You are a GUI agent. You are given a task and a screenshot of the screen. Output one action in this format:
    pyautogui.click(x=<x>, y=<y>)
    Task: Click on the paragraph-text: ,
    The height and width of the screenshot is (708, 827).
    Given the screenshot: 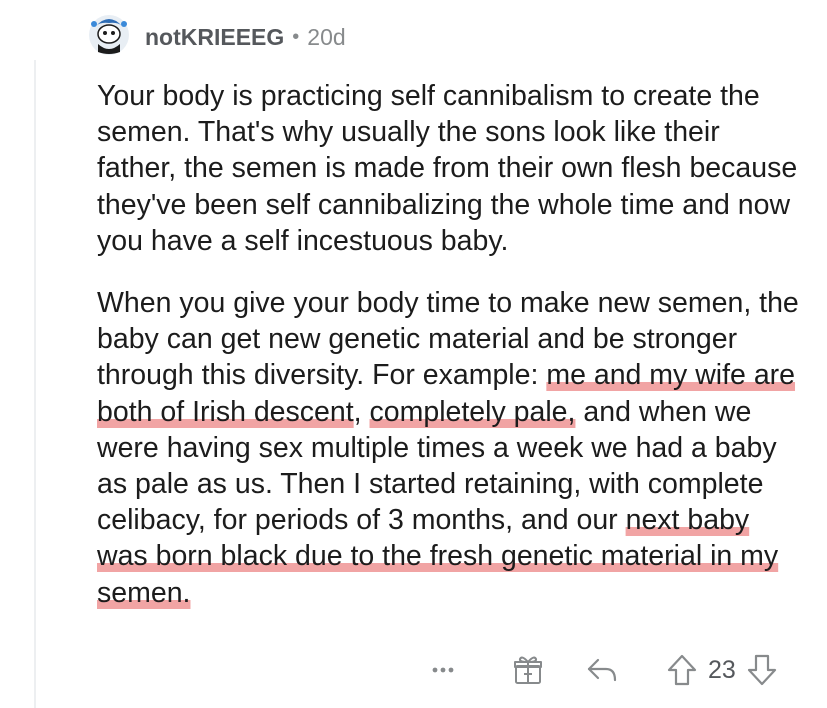 What is the action you would take?
    pyautogui.click(x=361, y=411)
    